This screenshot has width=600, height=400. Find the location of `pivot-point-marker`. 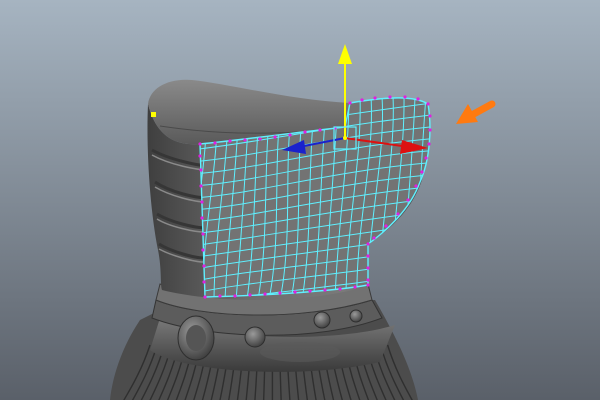

pivot-point-marker is located at coordinates (153, 114).